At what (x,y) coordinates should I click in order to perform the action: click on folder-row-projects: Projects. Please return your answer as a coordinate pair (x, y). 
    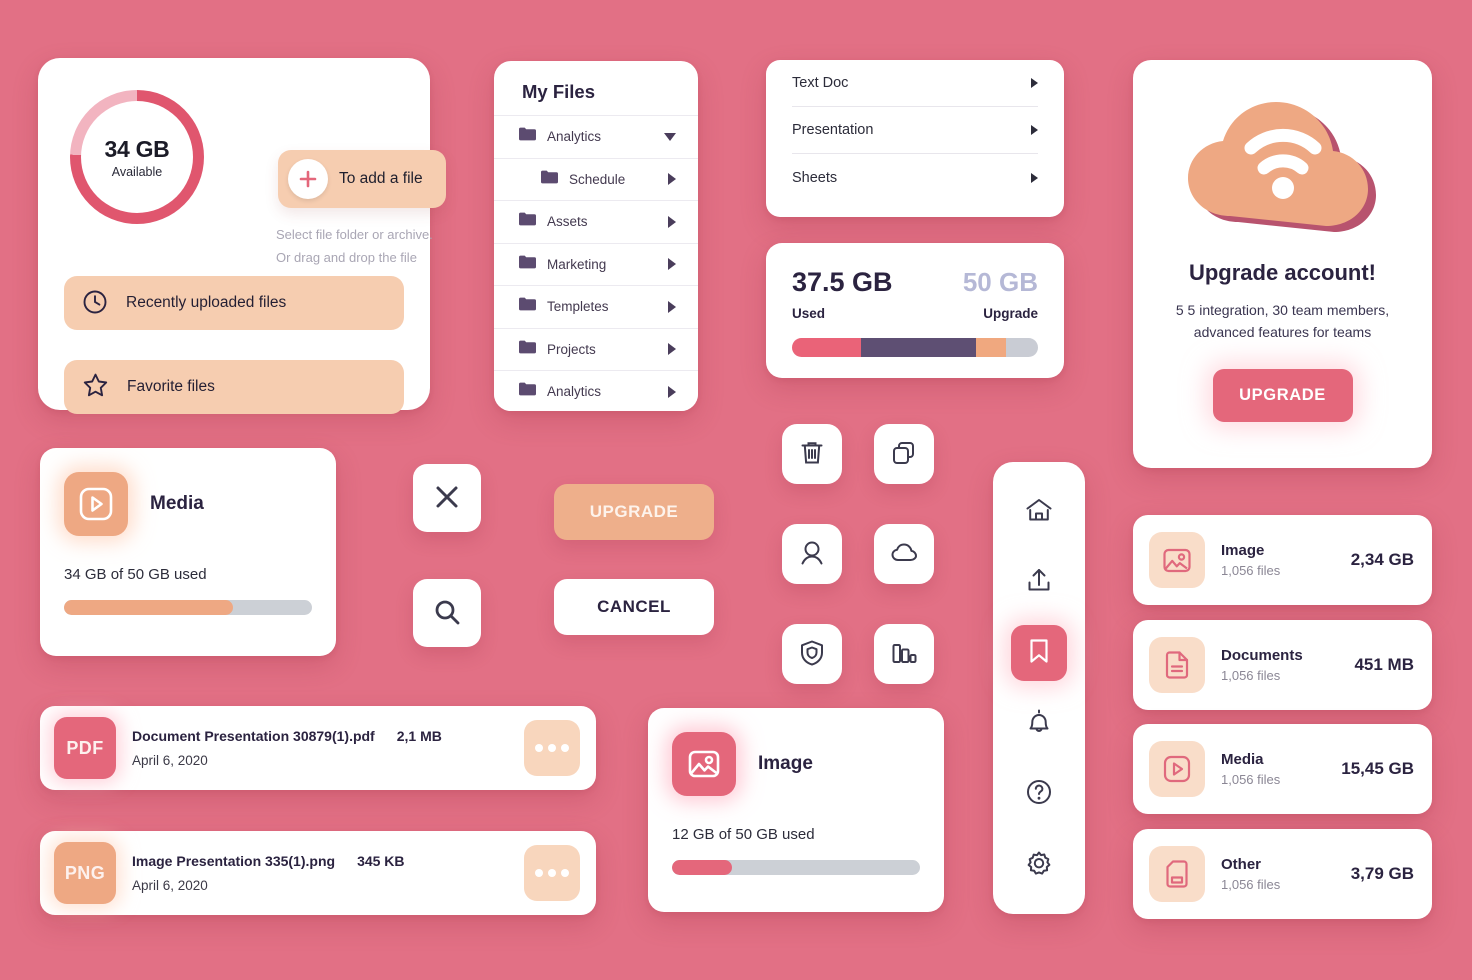
    Looking at the image, I should click on (596, 348).